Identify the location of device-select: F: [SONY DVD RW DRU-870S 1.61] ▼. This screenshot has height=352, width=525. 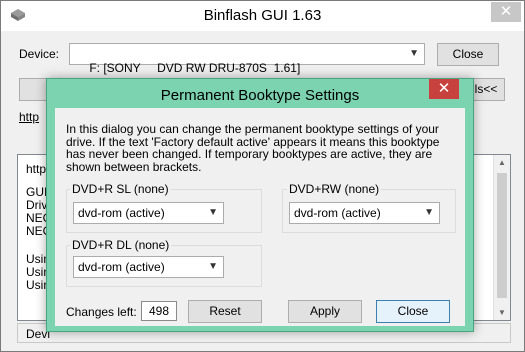
(247, 59).